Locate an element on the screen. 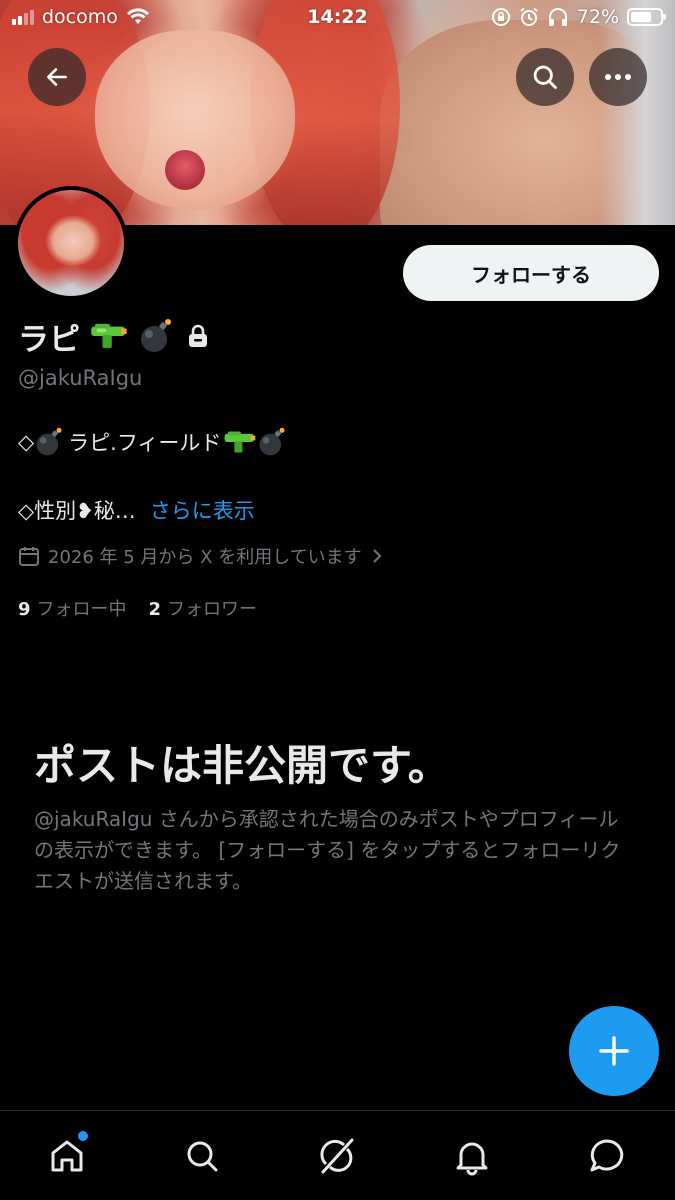  followers-label: フォロワー is located at coordinates (212, 609).